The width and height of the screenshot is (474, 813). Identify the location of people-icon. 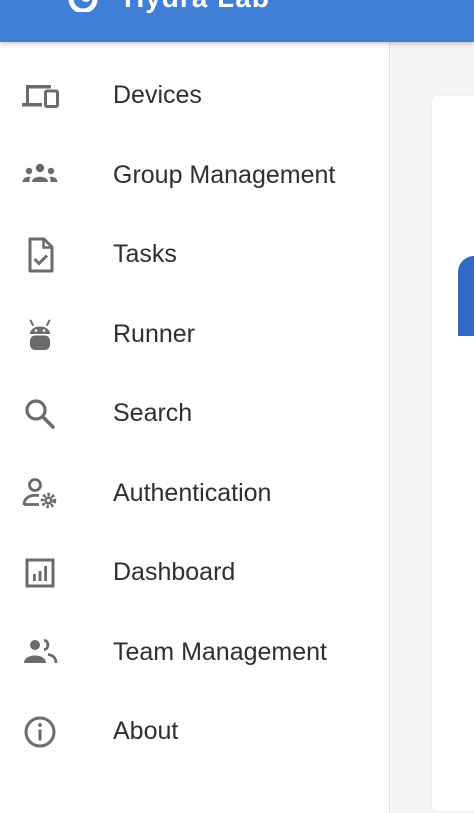
(40, 652).